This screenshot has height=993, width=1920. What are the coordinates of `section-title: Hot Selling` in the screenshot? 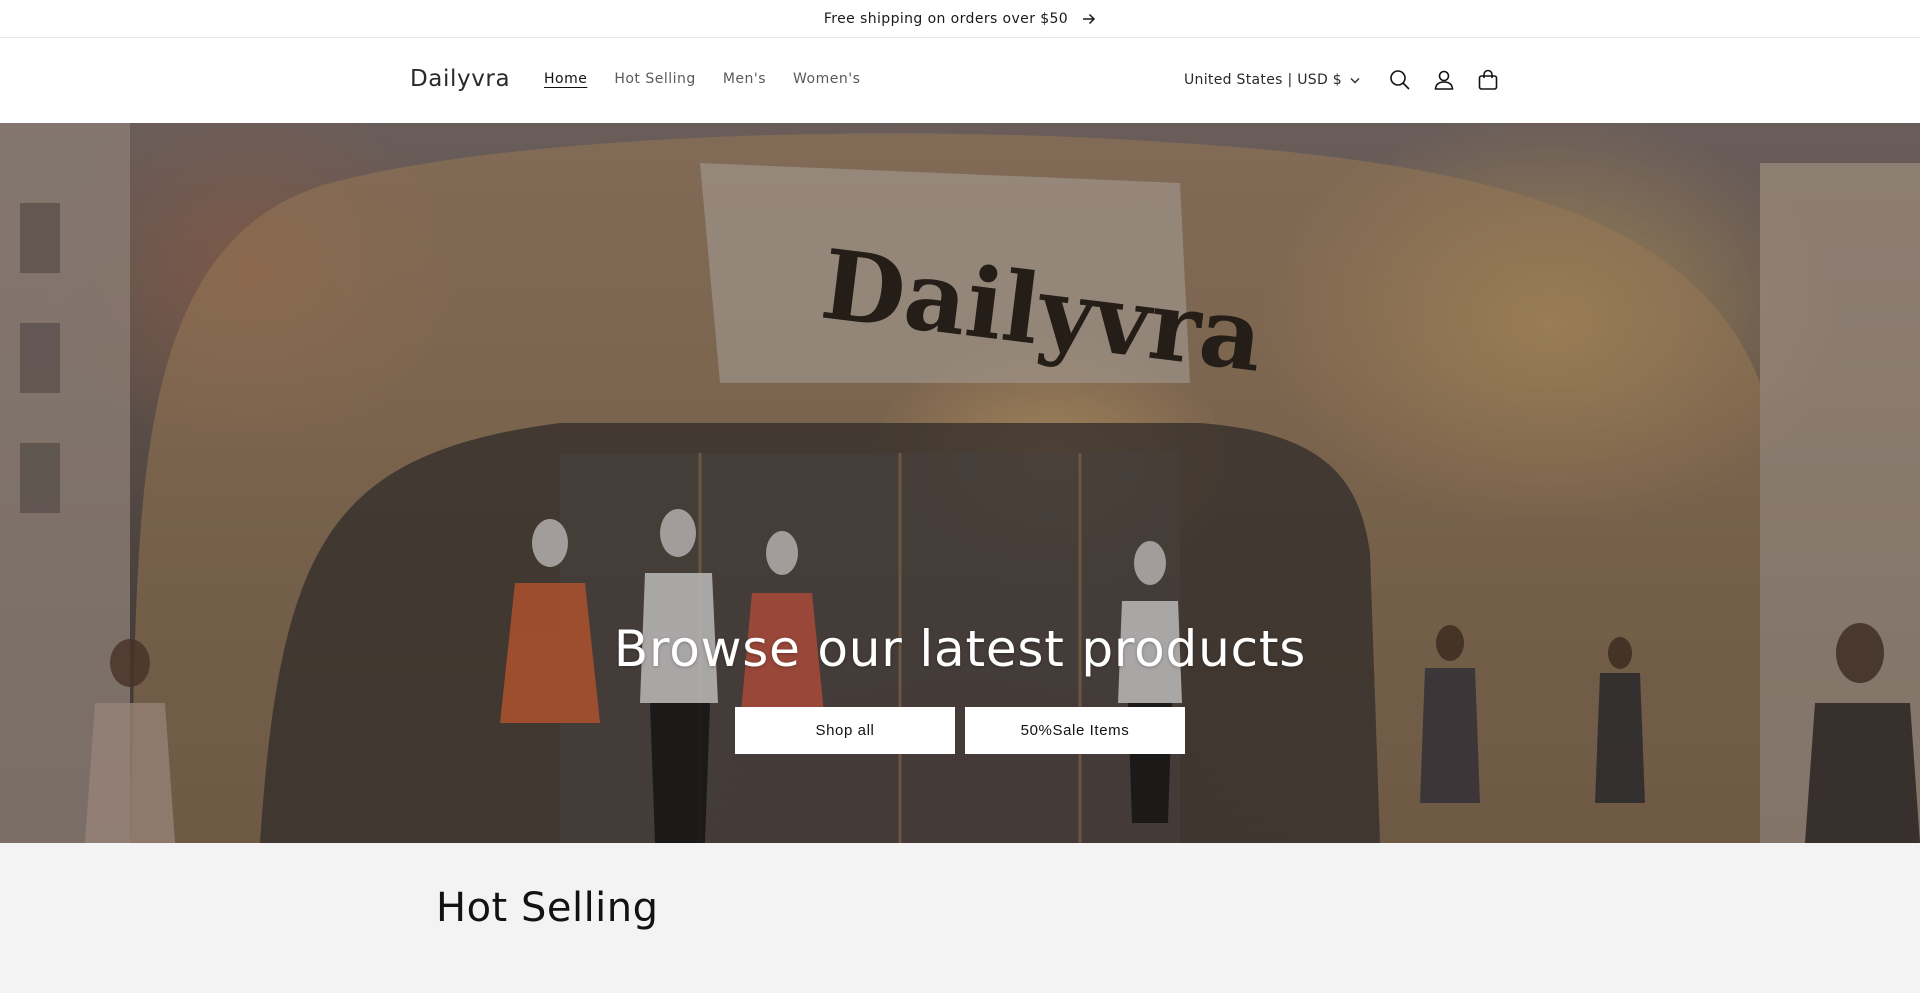 It's located at (547, 908).